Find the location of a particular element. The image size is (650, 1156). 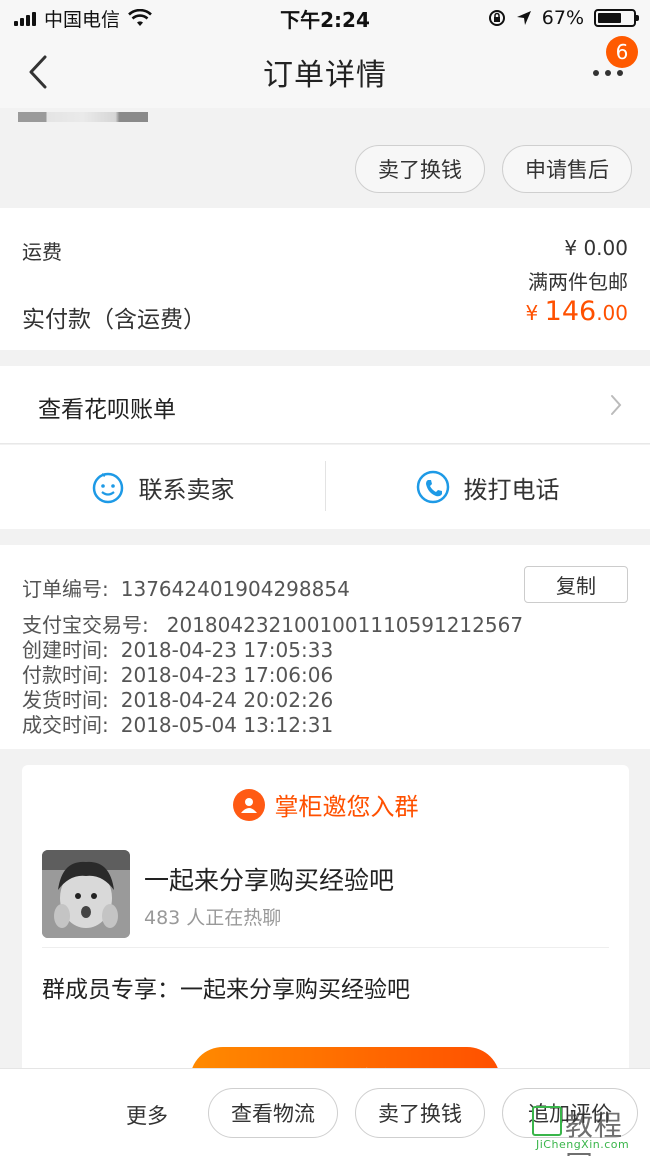

contact-seller-button: 联系卖家 is located at coordinates (162, 487).